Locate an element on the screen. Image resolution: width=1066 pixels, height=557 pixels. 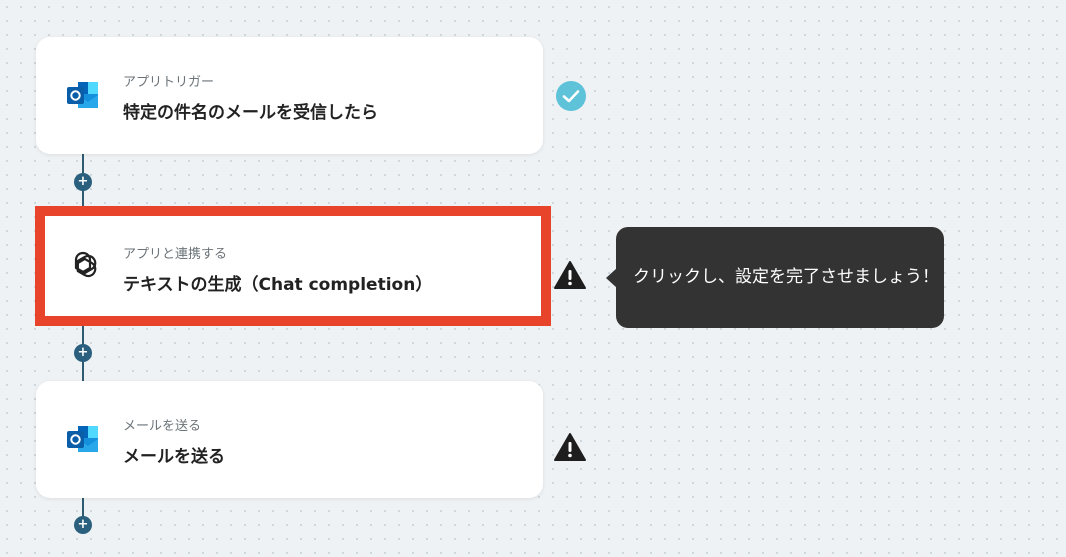
step-title: 特定の件名のメールを受信したら is located at coordinates (250, 113).